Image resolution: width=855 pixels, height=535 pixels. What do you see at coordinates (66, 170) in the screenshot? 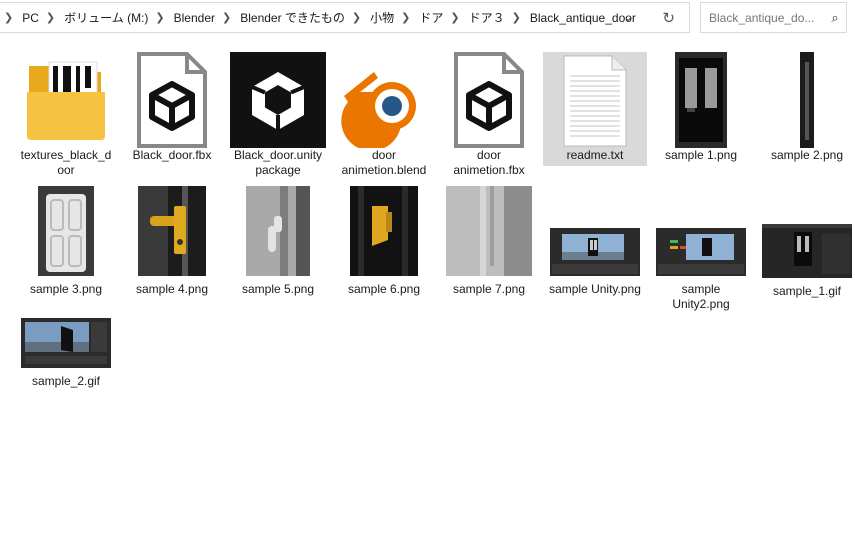
I see `file-name-line2: oor` at bounding box center [66, 170].